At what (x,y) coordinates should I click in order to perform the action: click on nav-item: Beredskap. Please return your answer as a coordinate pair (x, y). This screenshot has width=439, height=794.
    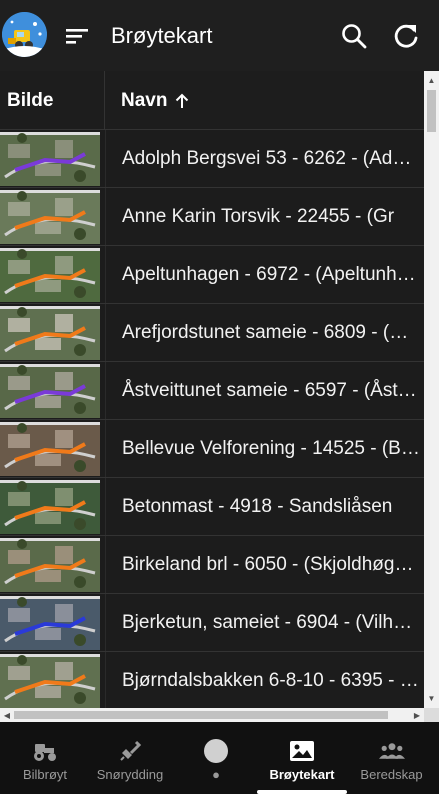
    Looking at the image, I should click on (391, 758).